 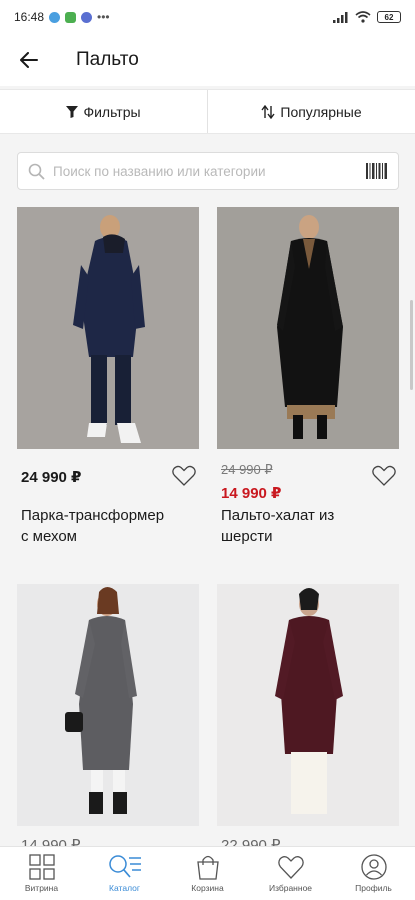 I want to click on status-right: 62, so click(x=367, y=17).